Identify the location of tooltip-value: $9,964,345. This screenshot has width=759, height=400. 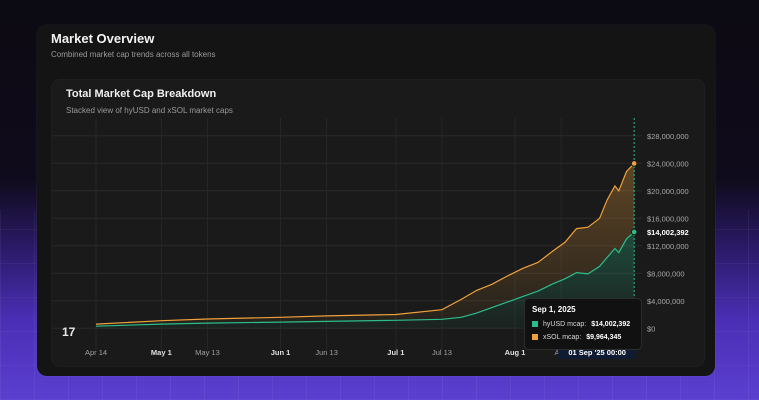
(604, 337).